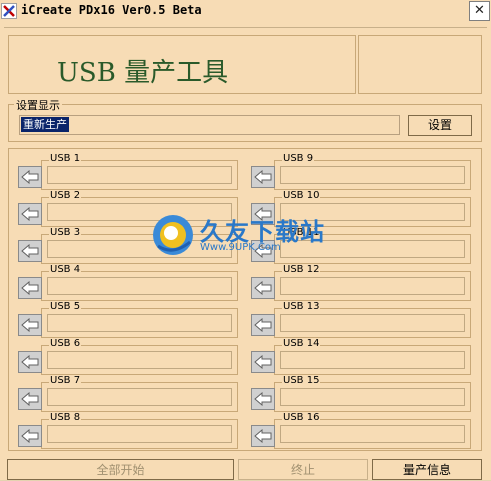  I want to click on usb-port-label: USB 16, so click(301, 417).